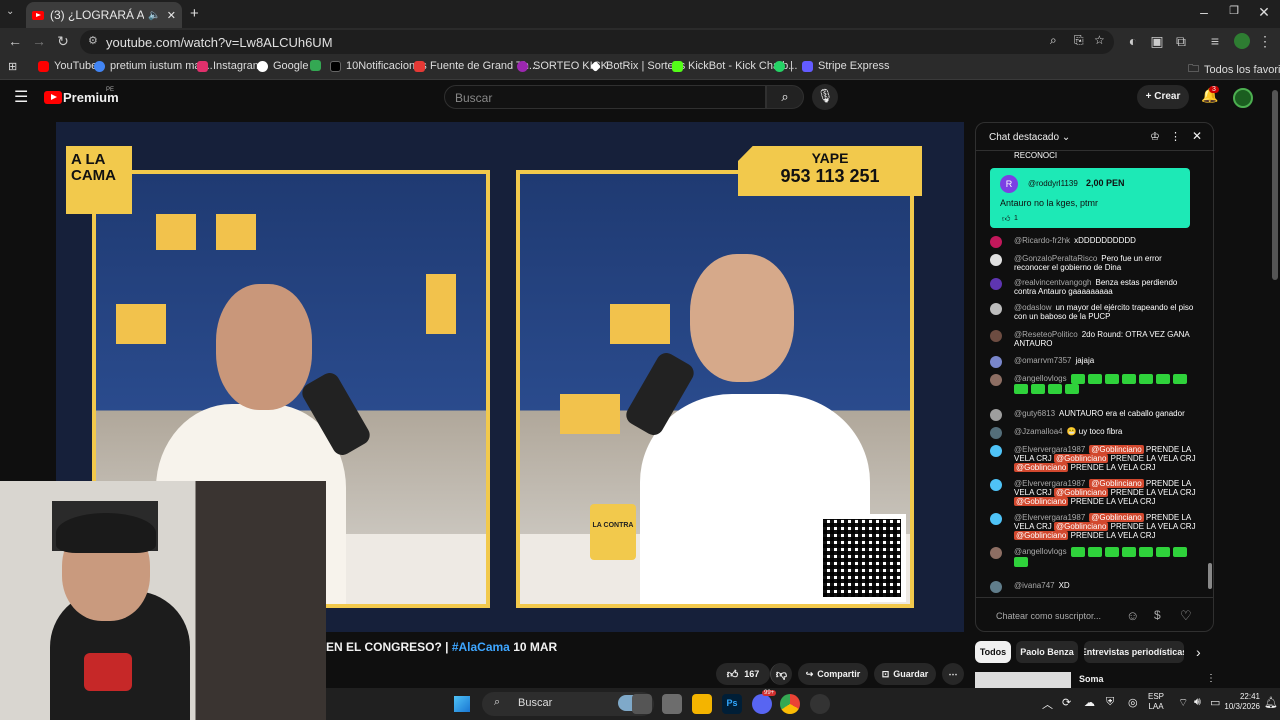 This screenshot has width=1280, height=720. What do you see at coordinates (1186, 616) in the screenshot?
I see `heart-icon: ♡` at bounding box center [1186, 616].